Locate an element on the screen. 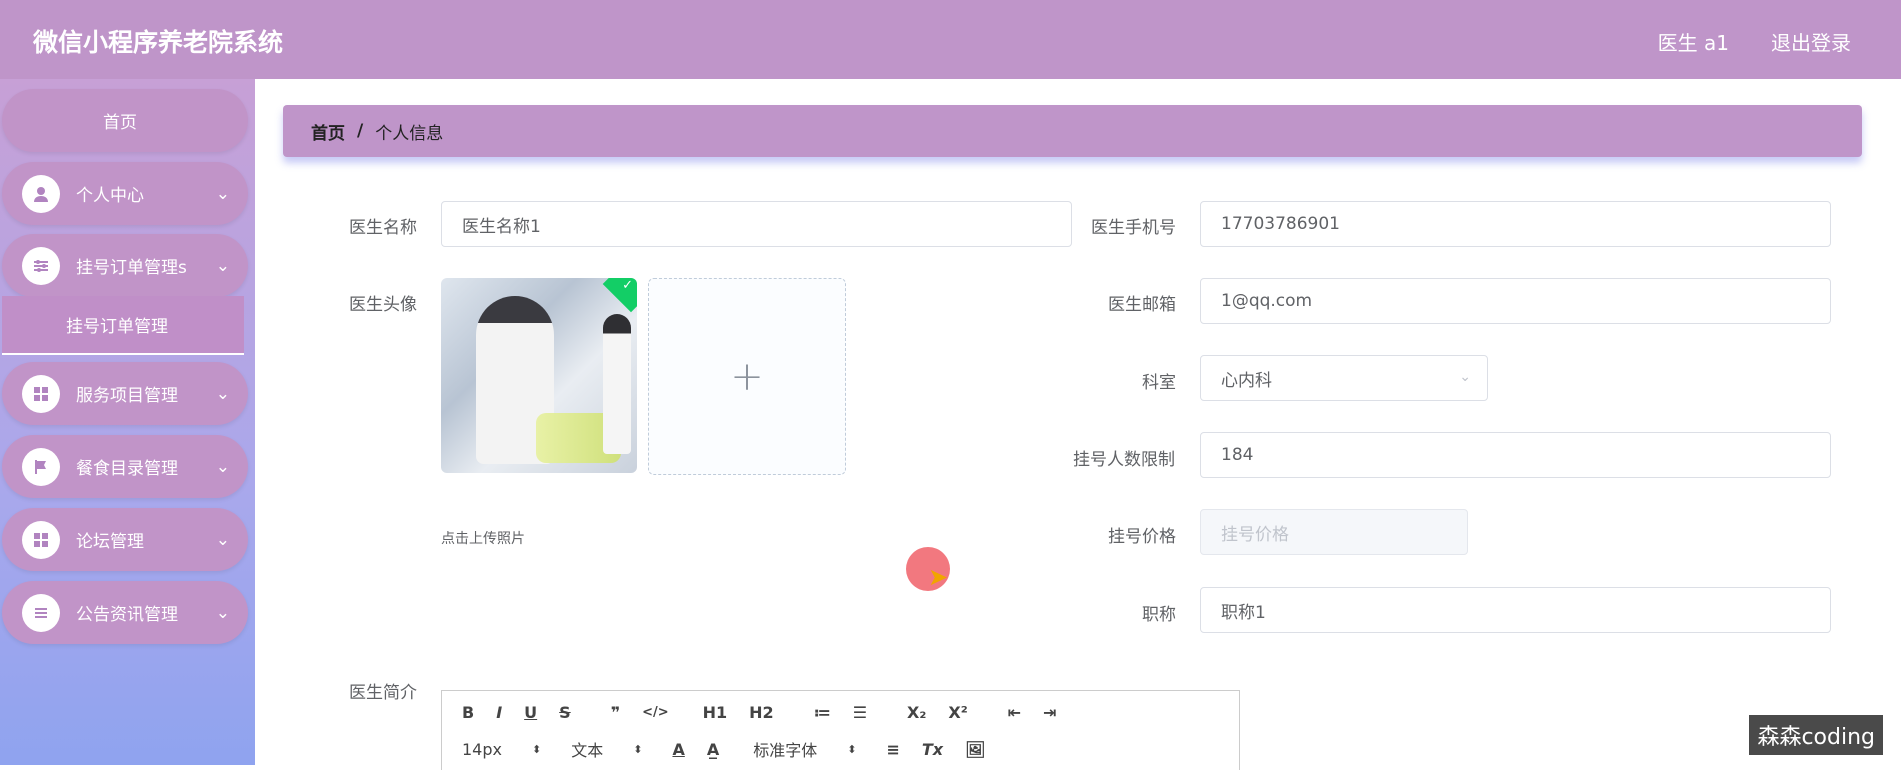 This screenshot has width=1901, height=770. sidebar-item-label: 个人中心 is located at coordinates (110, 196).